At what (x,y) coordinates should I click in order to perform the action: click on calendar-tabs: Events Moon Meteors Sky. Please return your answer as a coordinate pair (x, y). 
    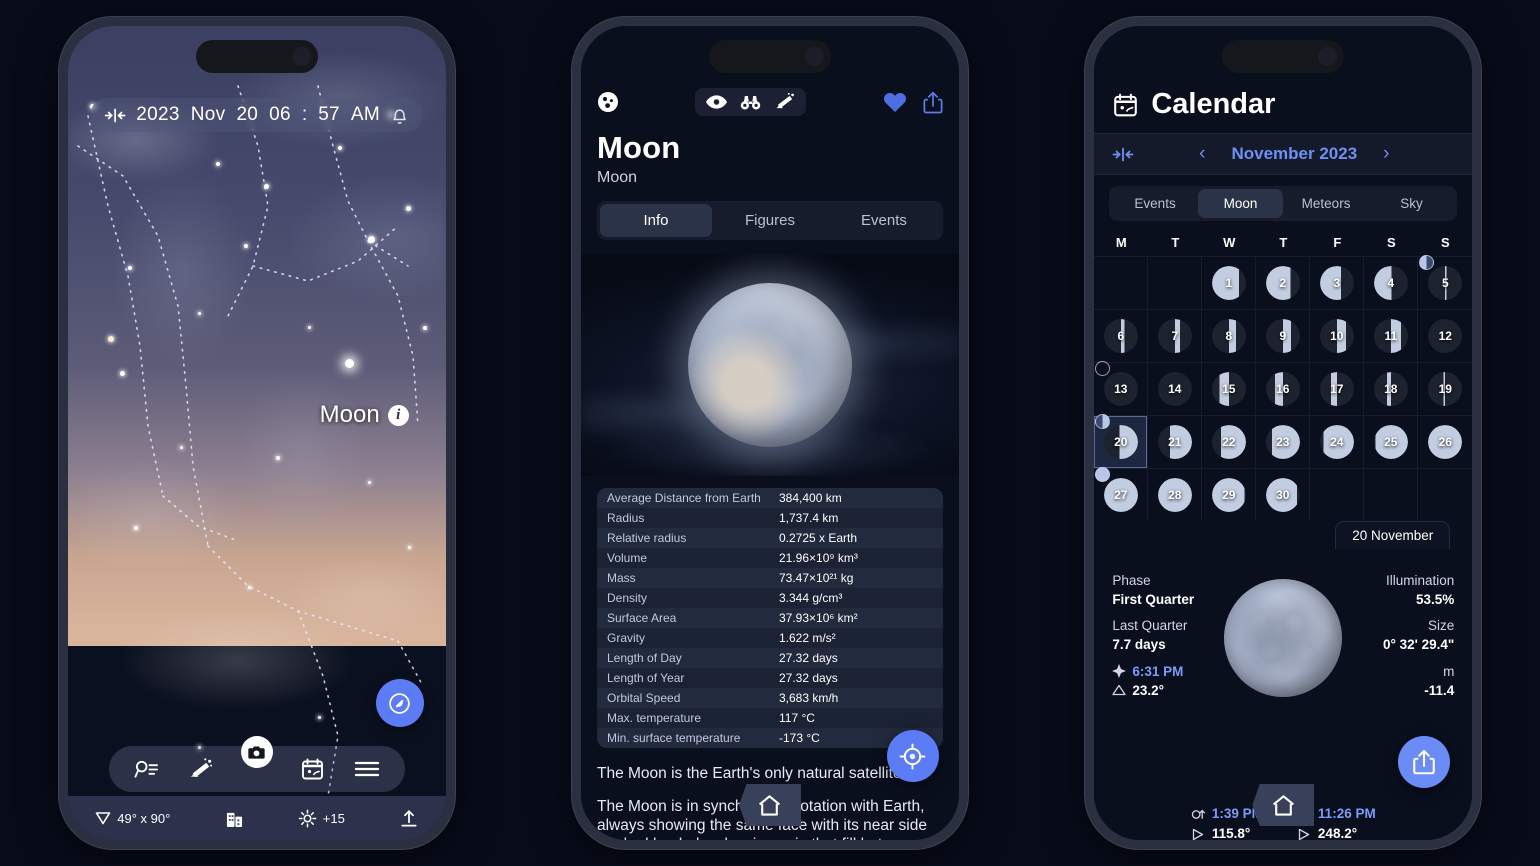
    Looking at the image, I should click on (1283, 203).